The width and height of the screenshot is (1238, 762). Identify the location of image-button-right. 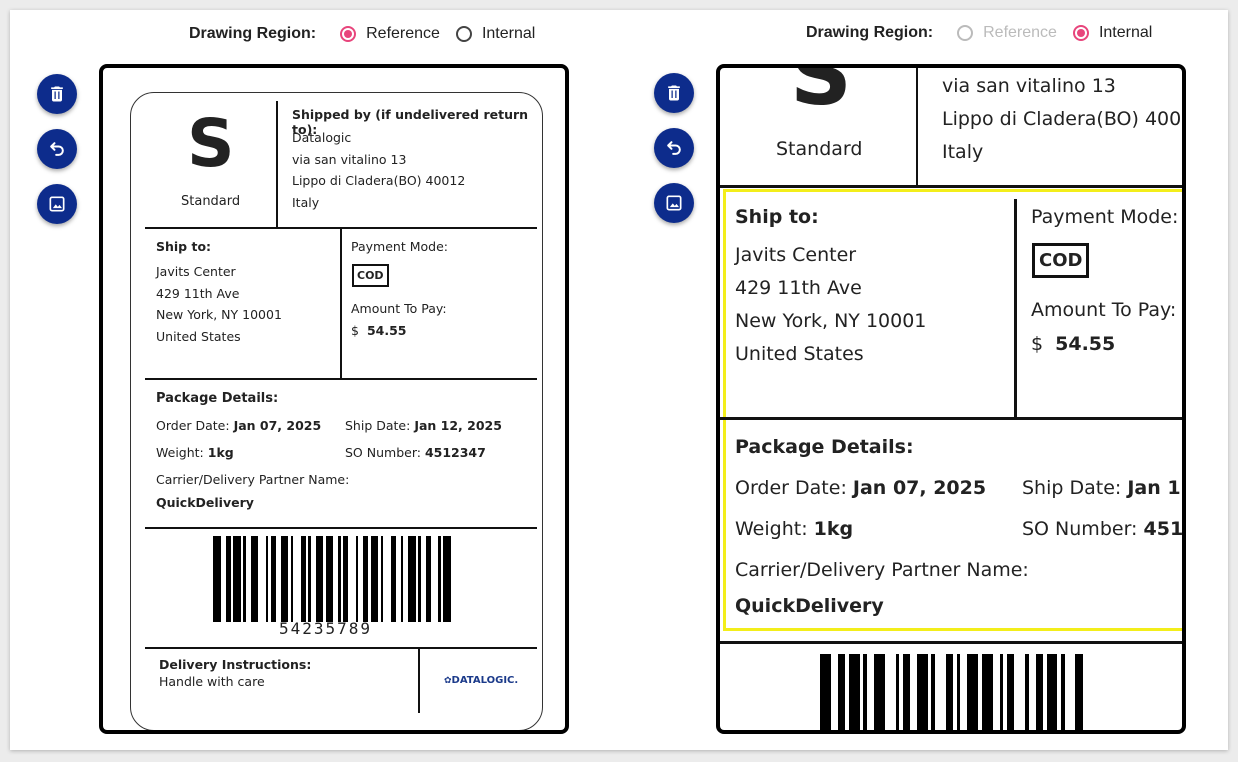
(674, 203).